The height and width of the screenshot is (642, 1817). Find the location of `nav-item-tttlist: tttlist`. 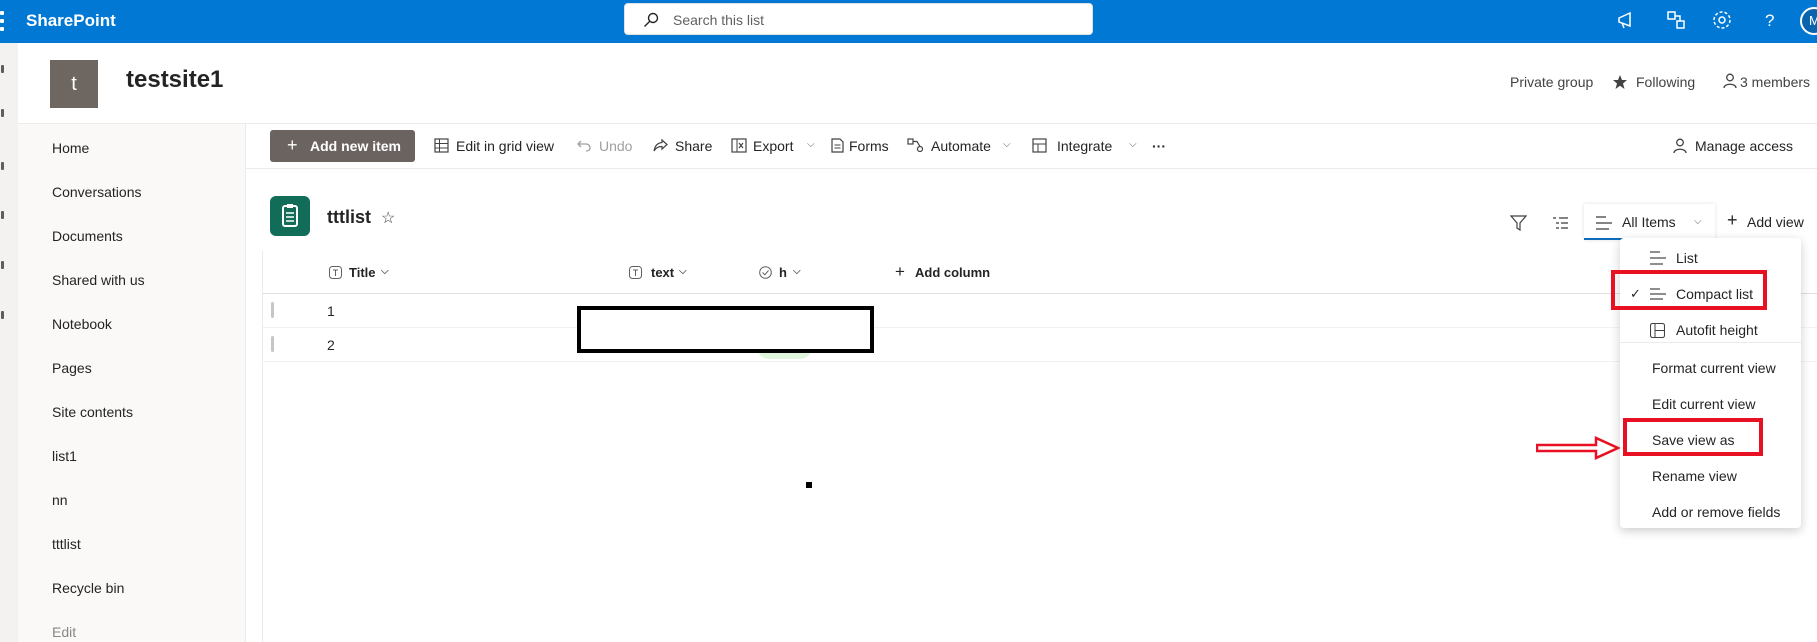

nav-item-tttlist: tttlist is located at coordinates (66, 544).